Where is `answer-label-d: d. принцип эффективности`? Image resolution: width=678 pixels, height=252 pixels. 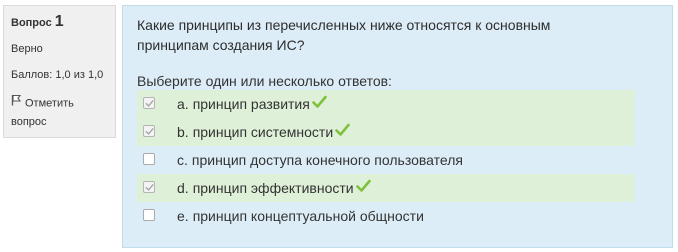
answer-label-d: d. принцип эффективности is located at coordinates (274, 188).